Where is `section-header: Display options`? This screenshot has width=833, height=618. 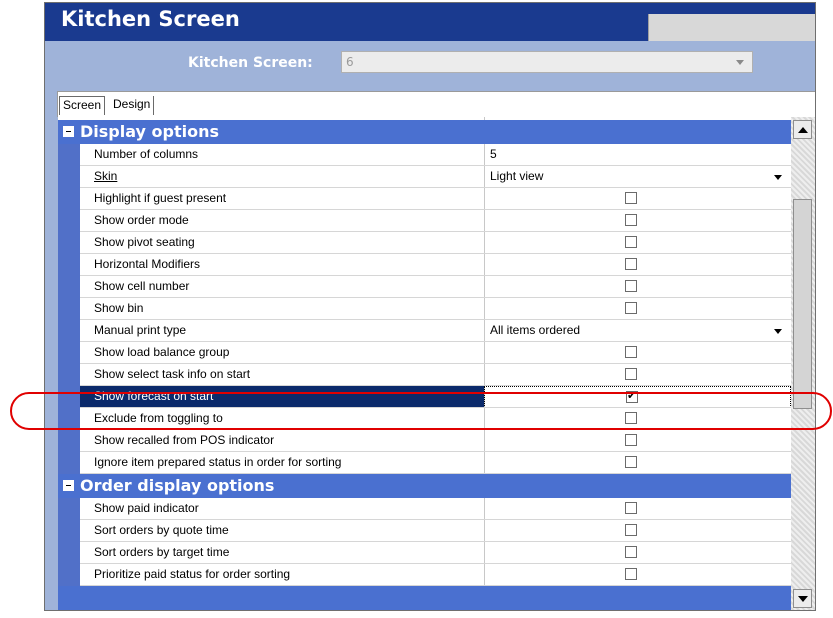
section-header: Display options is located at coordinates (424, 132).